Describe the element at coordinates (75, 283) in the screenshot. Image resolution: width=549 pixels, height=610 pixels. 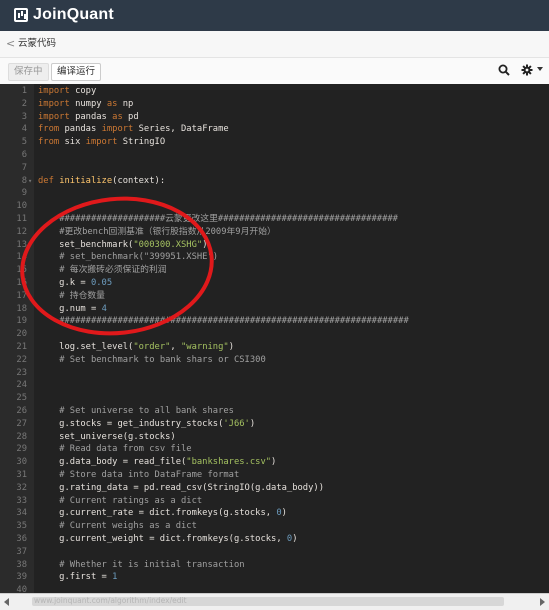
I see `code-text: g.k = 0.05` at that location.